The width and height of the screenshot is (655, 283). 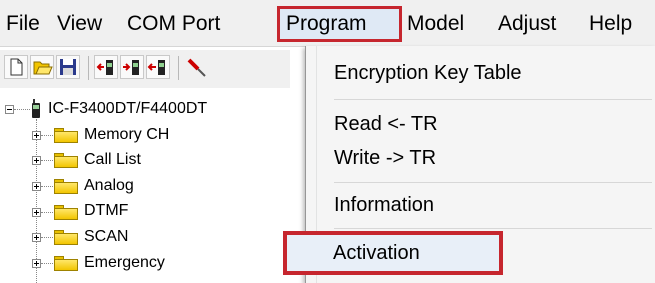 I want to click on menu-adjust-label: Adjust, so click(x=527, y=23).